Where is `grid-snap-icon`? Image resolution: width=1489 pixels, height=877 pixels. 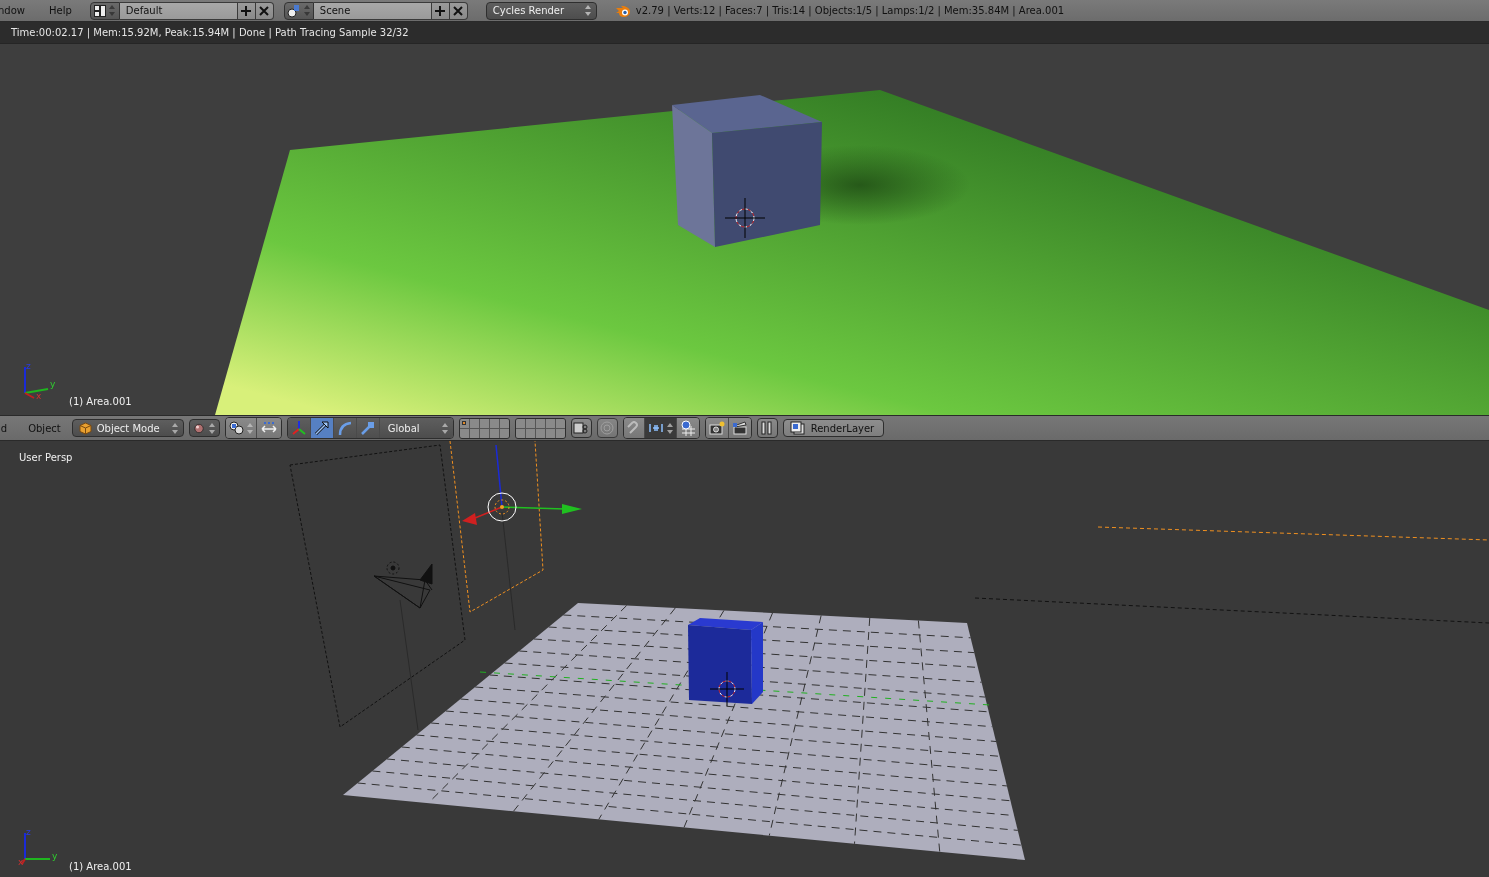
grid-snap-icon is located at coordinates (687, 428).